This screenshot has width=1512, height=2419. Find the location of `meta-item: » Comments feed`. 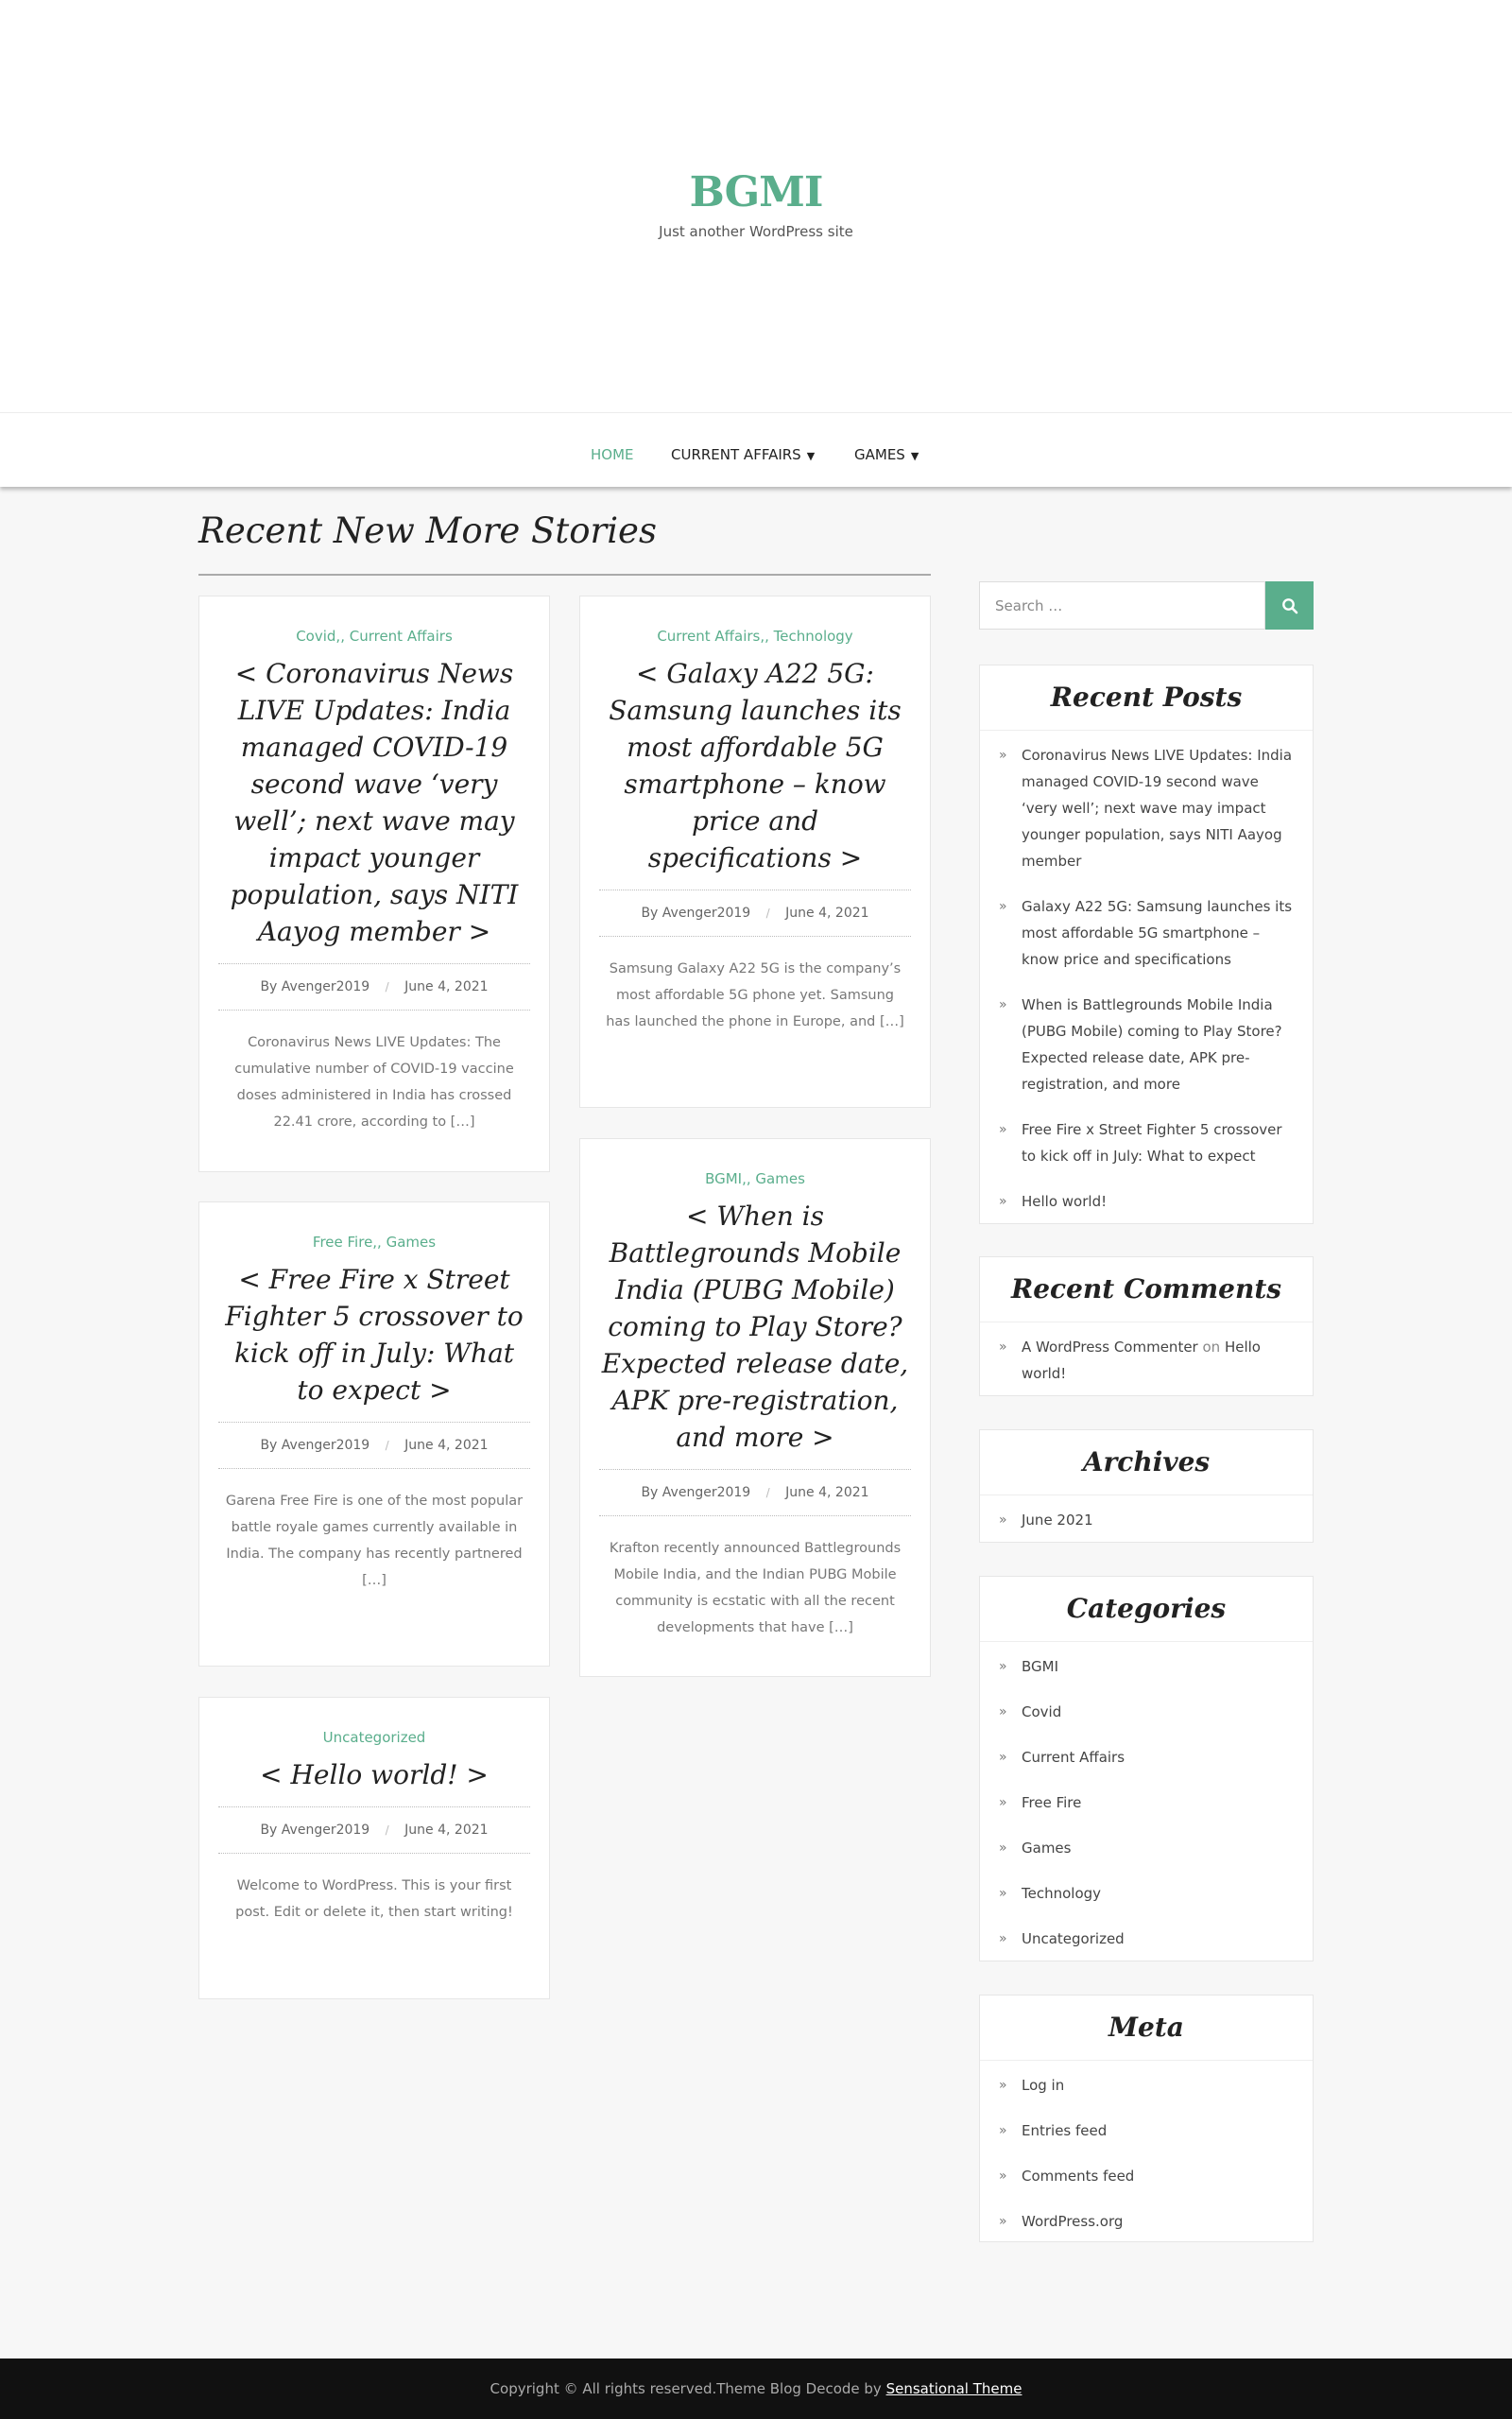

meta-item: » Comments feed is located at coordinates (1146, 2176).